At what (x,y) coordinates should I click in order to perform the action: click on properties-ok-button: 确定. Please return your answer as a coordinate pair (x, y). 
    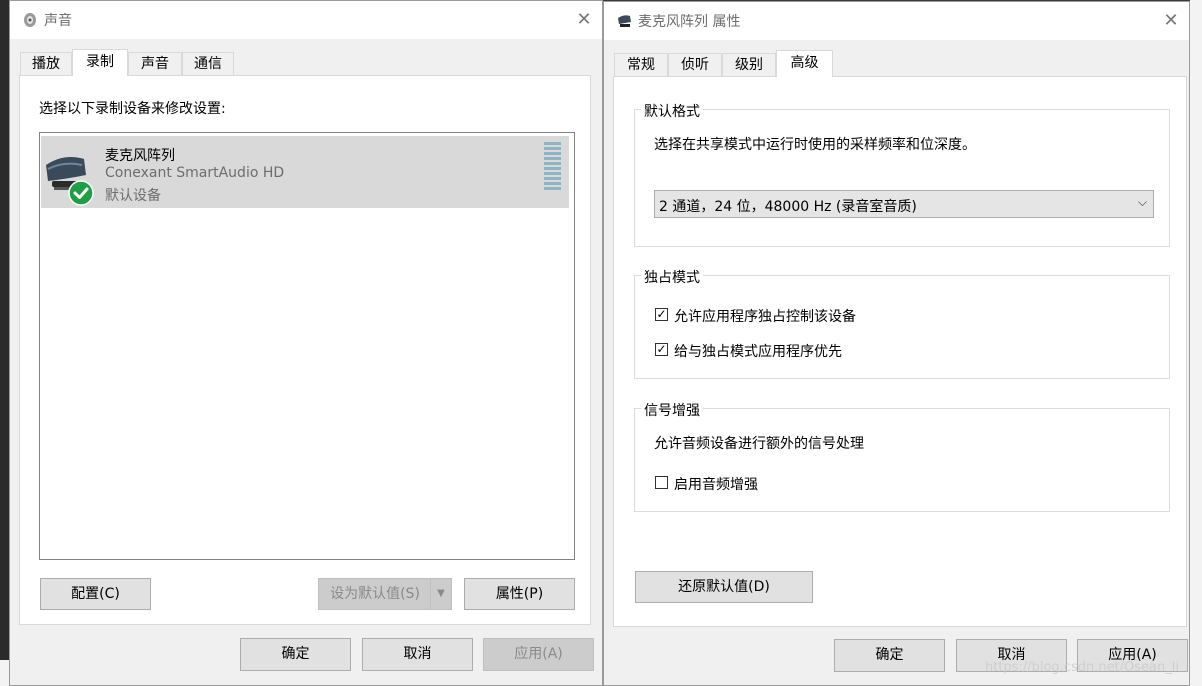
    Looking at the image, I should click on (889, 655).